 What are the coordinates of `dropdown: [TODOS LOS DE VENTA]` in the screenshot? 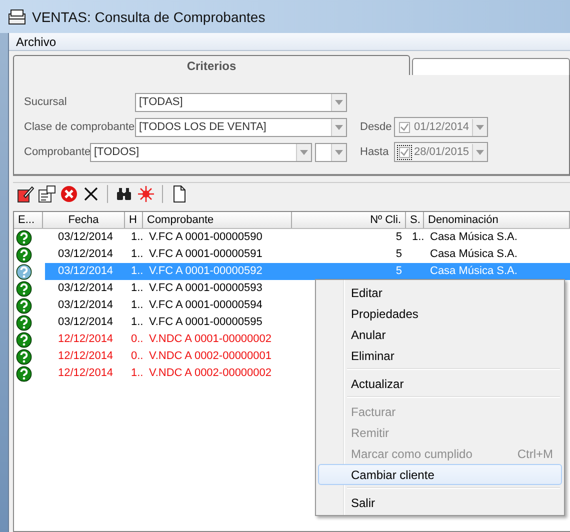 It's located at (241, 127).